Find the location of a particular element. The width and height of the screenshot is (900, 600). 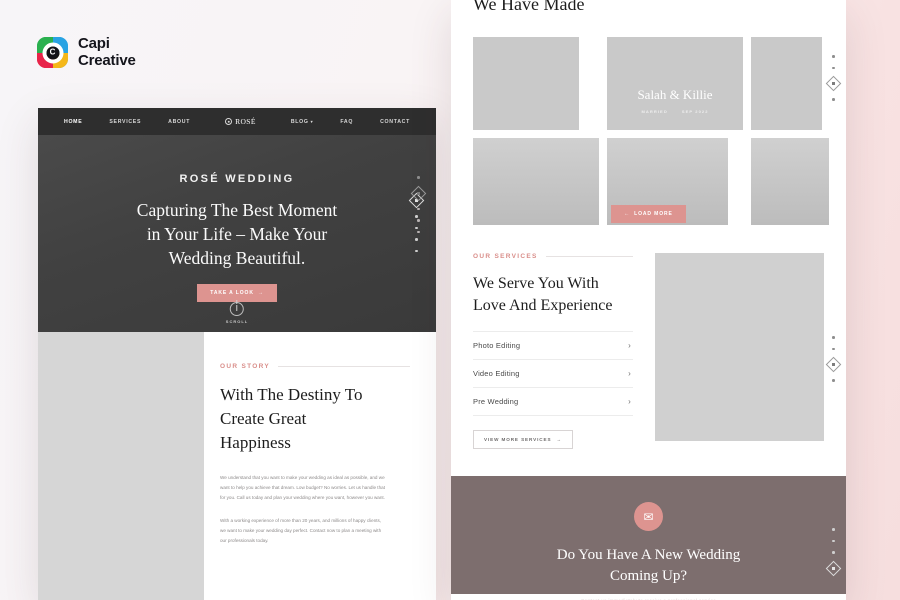

chevron-down-icon: ▾ is located at coordinates (312, 121).